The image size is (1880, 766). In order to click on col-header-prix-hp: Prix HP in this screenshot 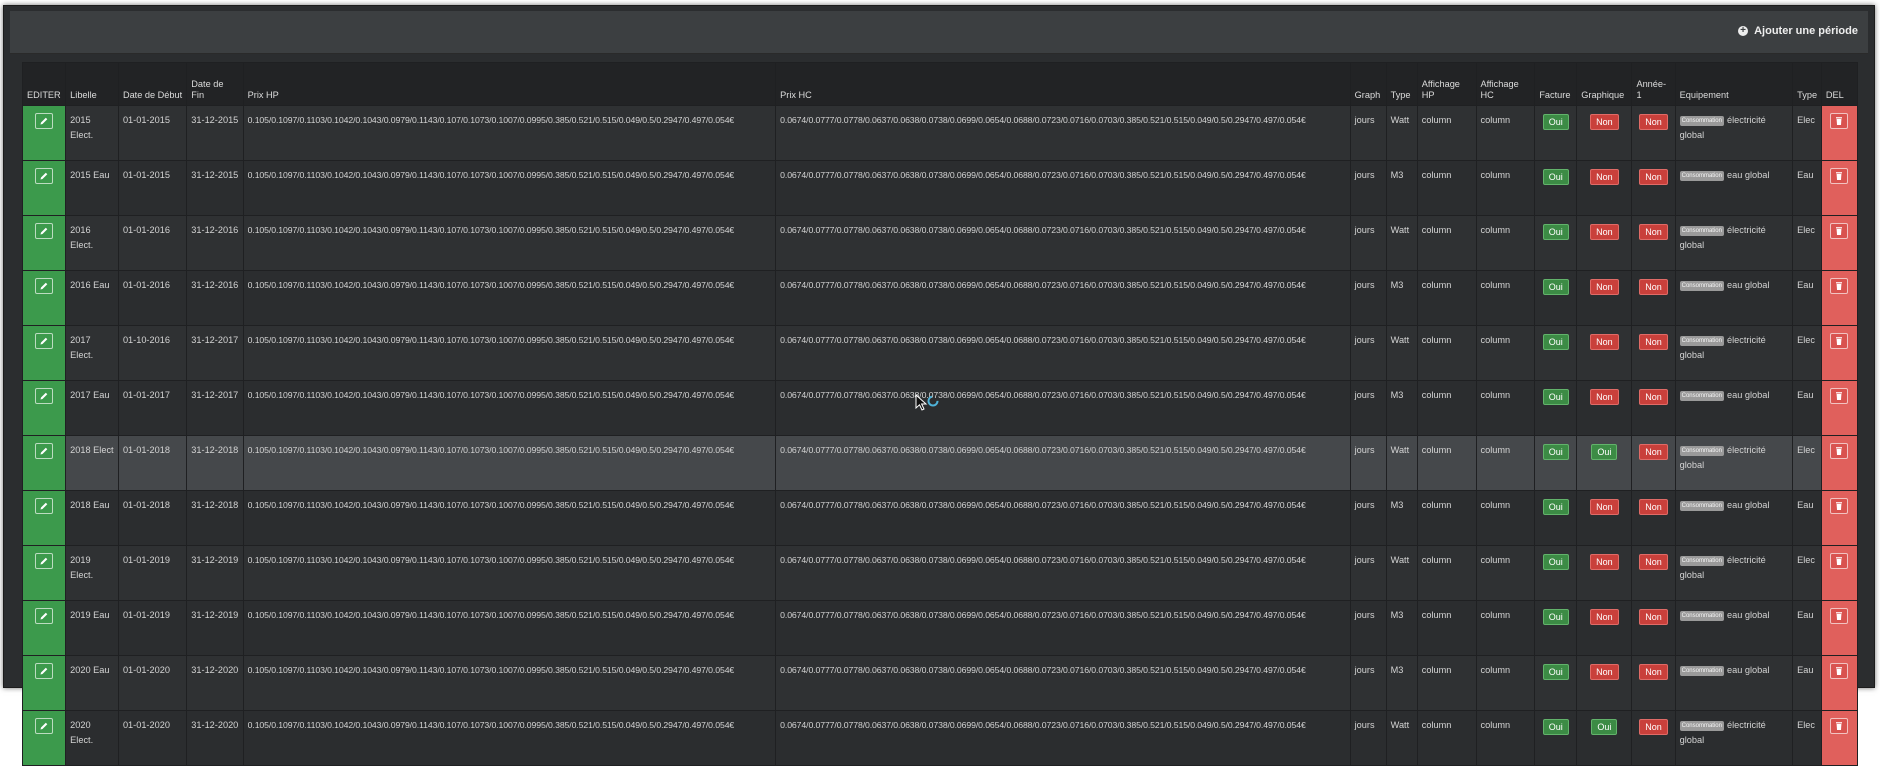, I will do `click(509, 84)`.